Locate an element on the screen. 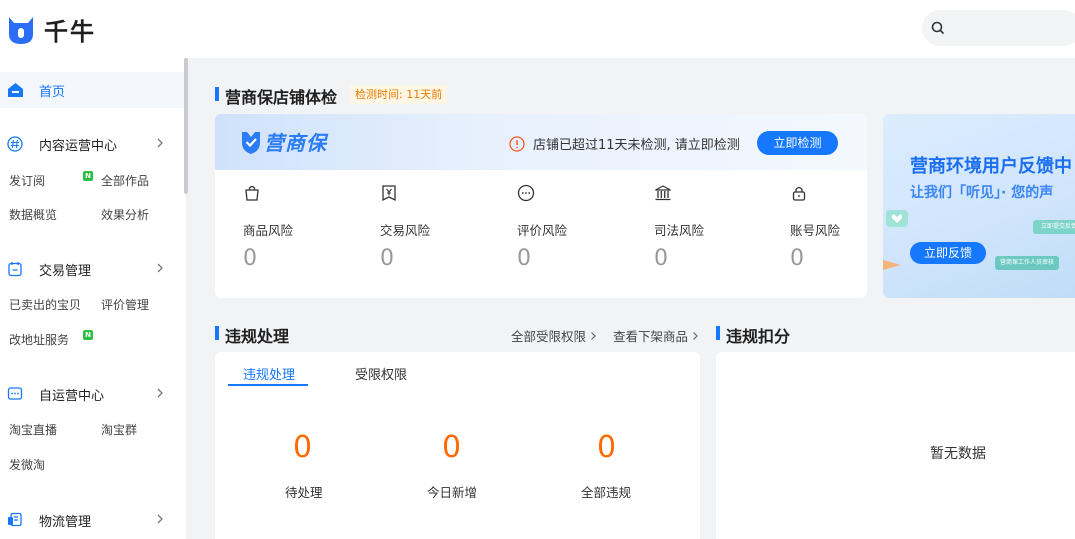 This screenshot has width=1075, height=539. active-tab-indicator is located at coordinates (268, 385).